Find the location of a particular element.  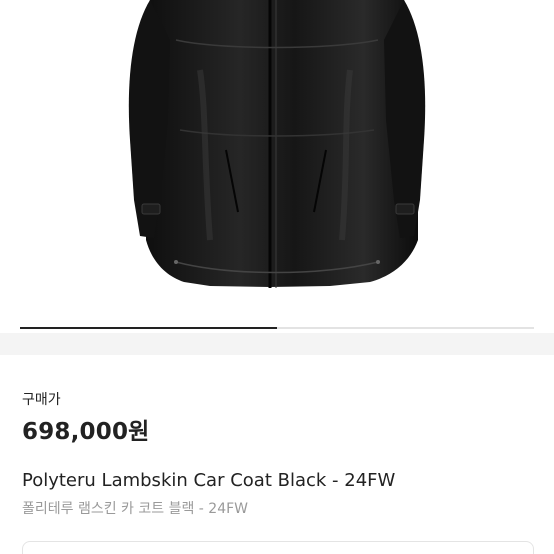

bottom-card is located at coordinates (278, 547).